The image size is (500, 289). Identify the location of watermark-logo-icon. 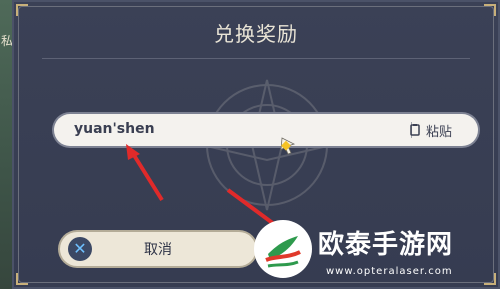
(283, 249).